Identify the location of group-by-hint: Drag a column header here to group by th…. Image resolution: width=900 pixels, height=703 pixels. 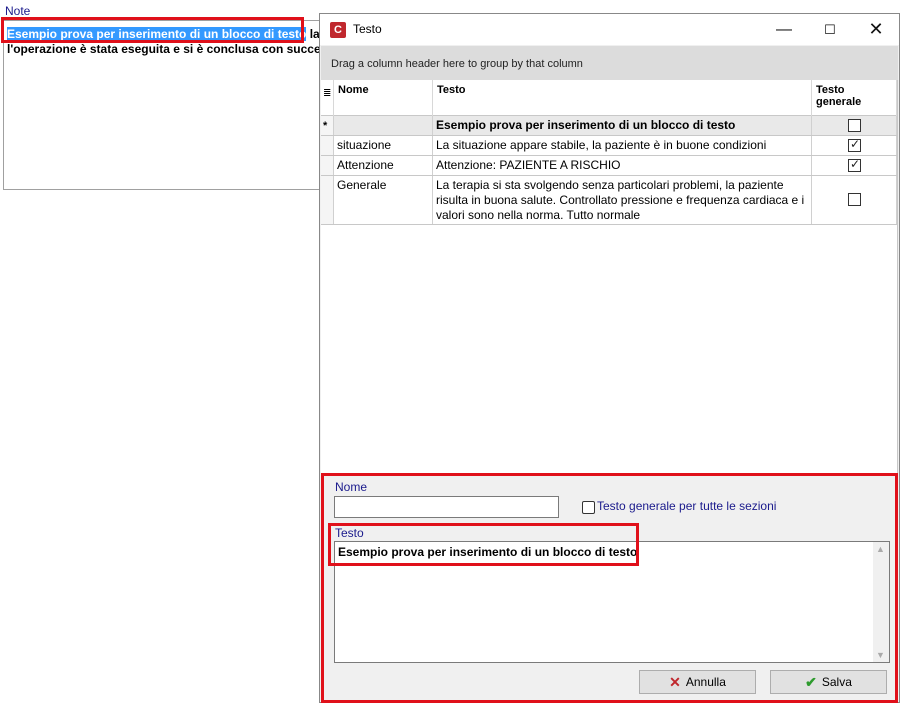
(457, 64).